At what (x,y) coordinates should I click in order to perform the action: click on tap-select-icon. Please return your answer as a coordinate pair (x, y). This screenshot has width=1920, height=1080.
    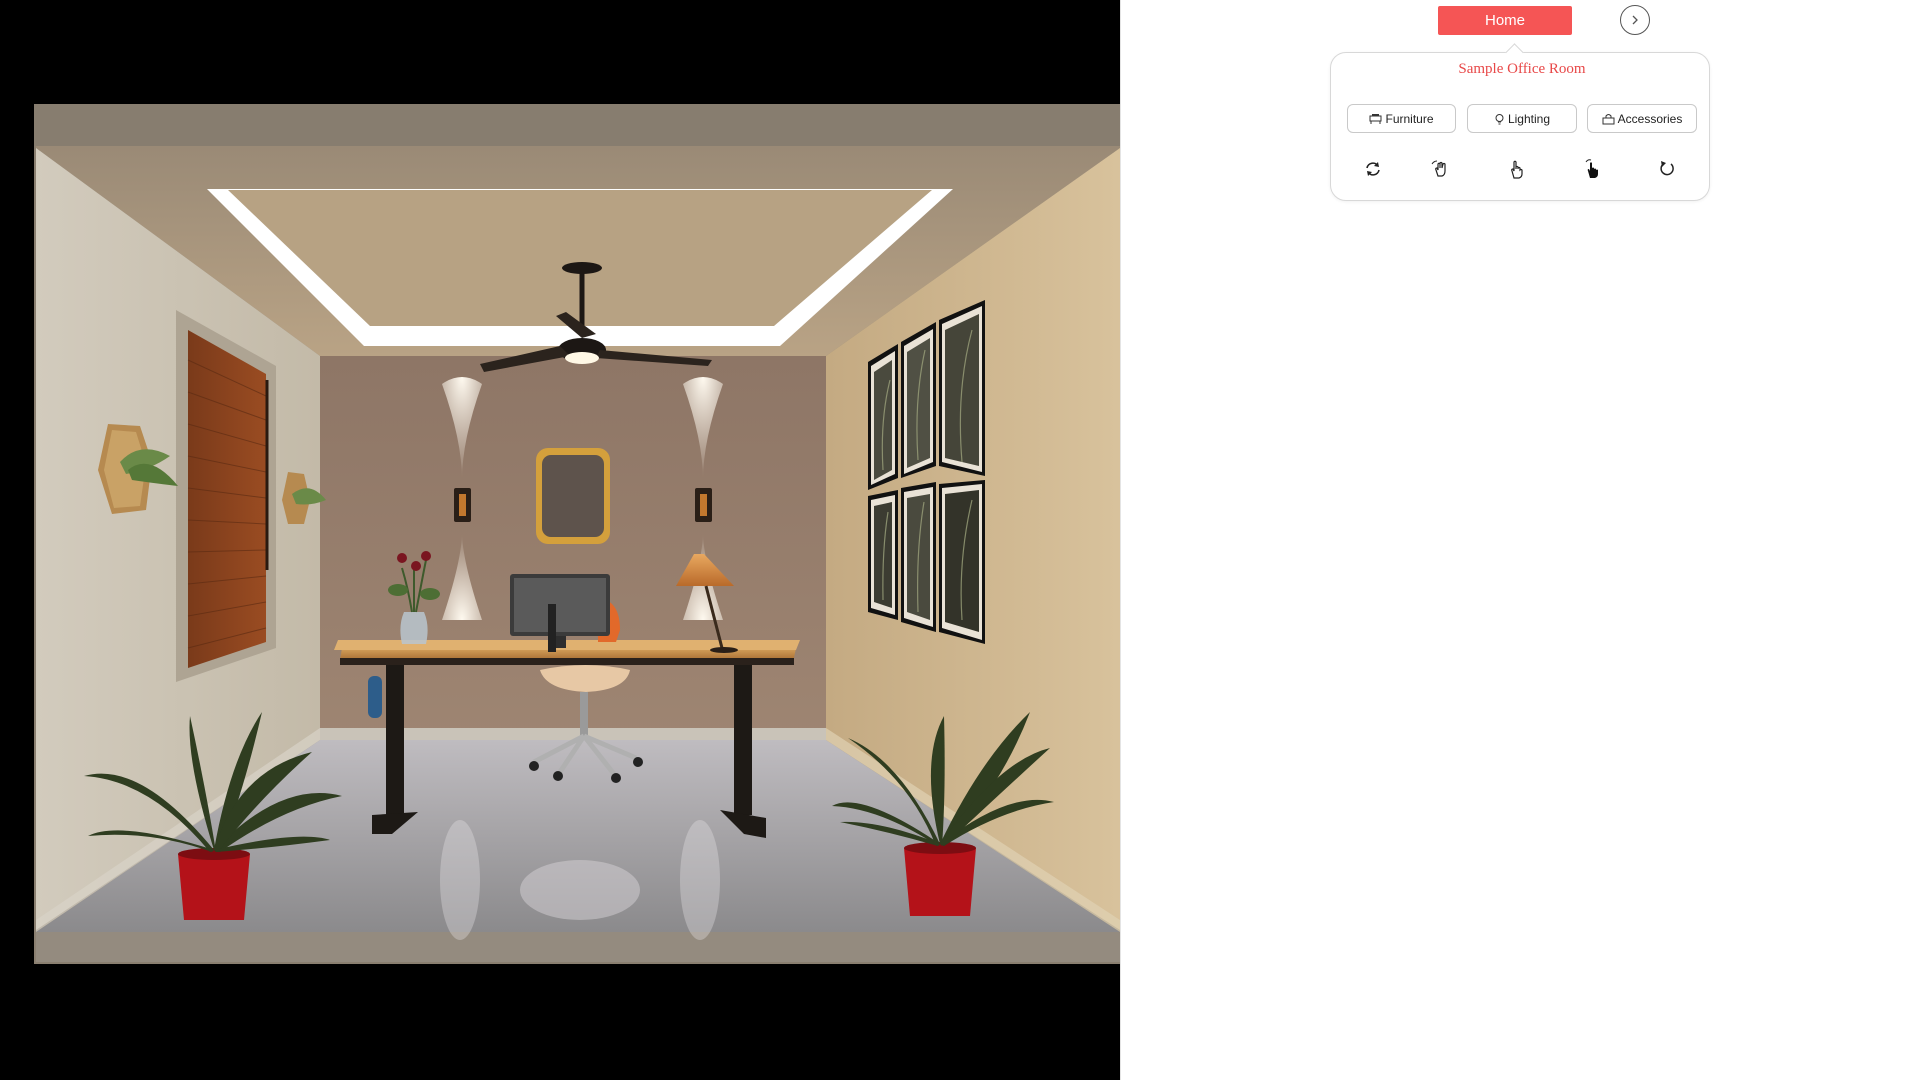
    Looking at the image, I should click on (1591, 168).